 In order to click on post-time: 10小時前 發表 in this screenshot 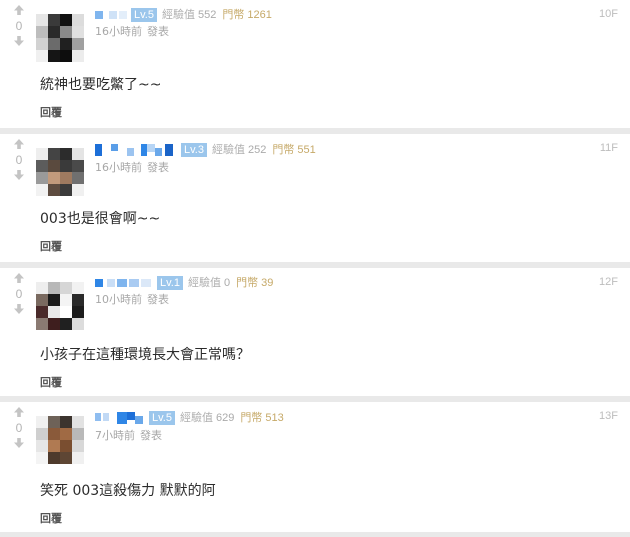, I will do `click(184, 300)`.